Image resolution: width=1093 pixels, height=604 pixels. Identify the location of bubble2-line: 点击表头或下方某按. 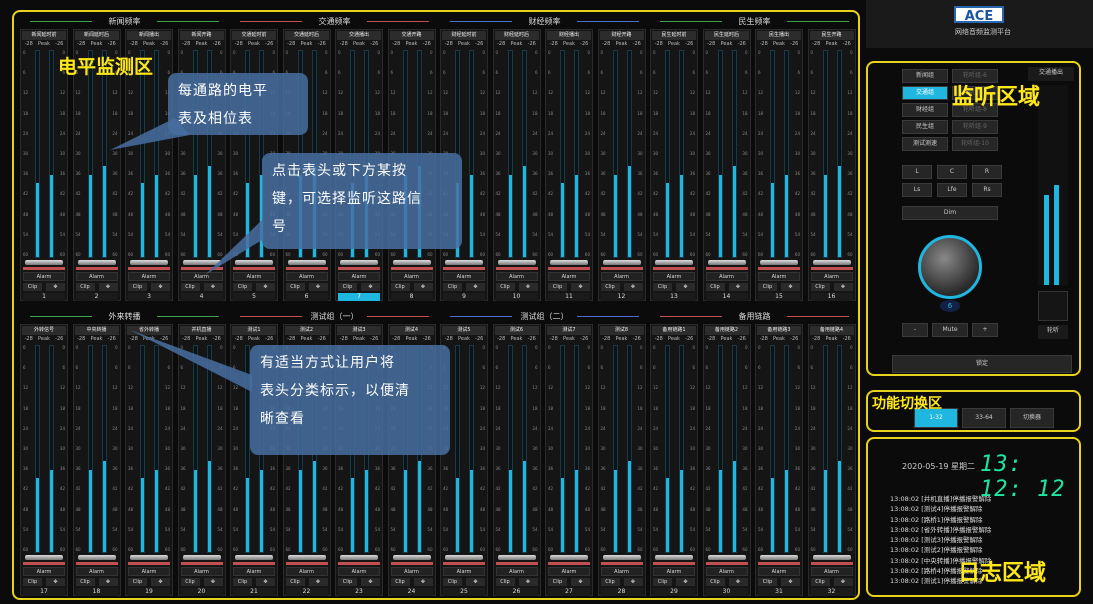
(339, 171).